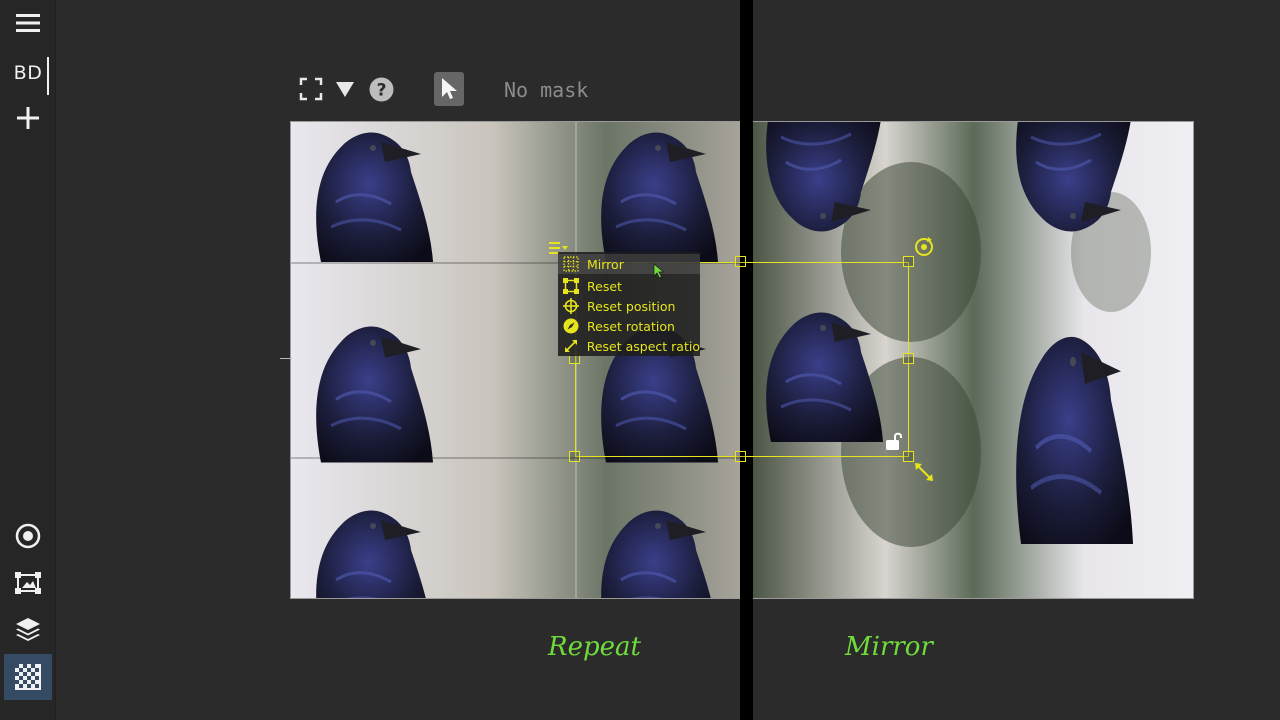  Describe the element at coordinates (604, 286) in the screenshot. I see `menu-item-label: Reset` at that location.